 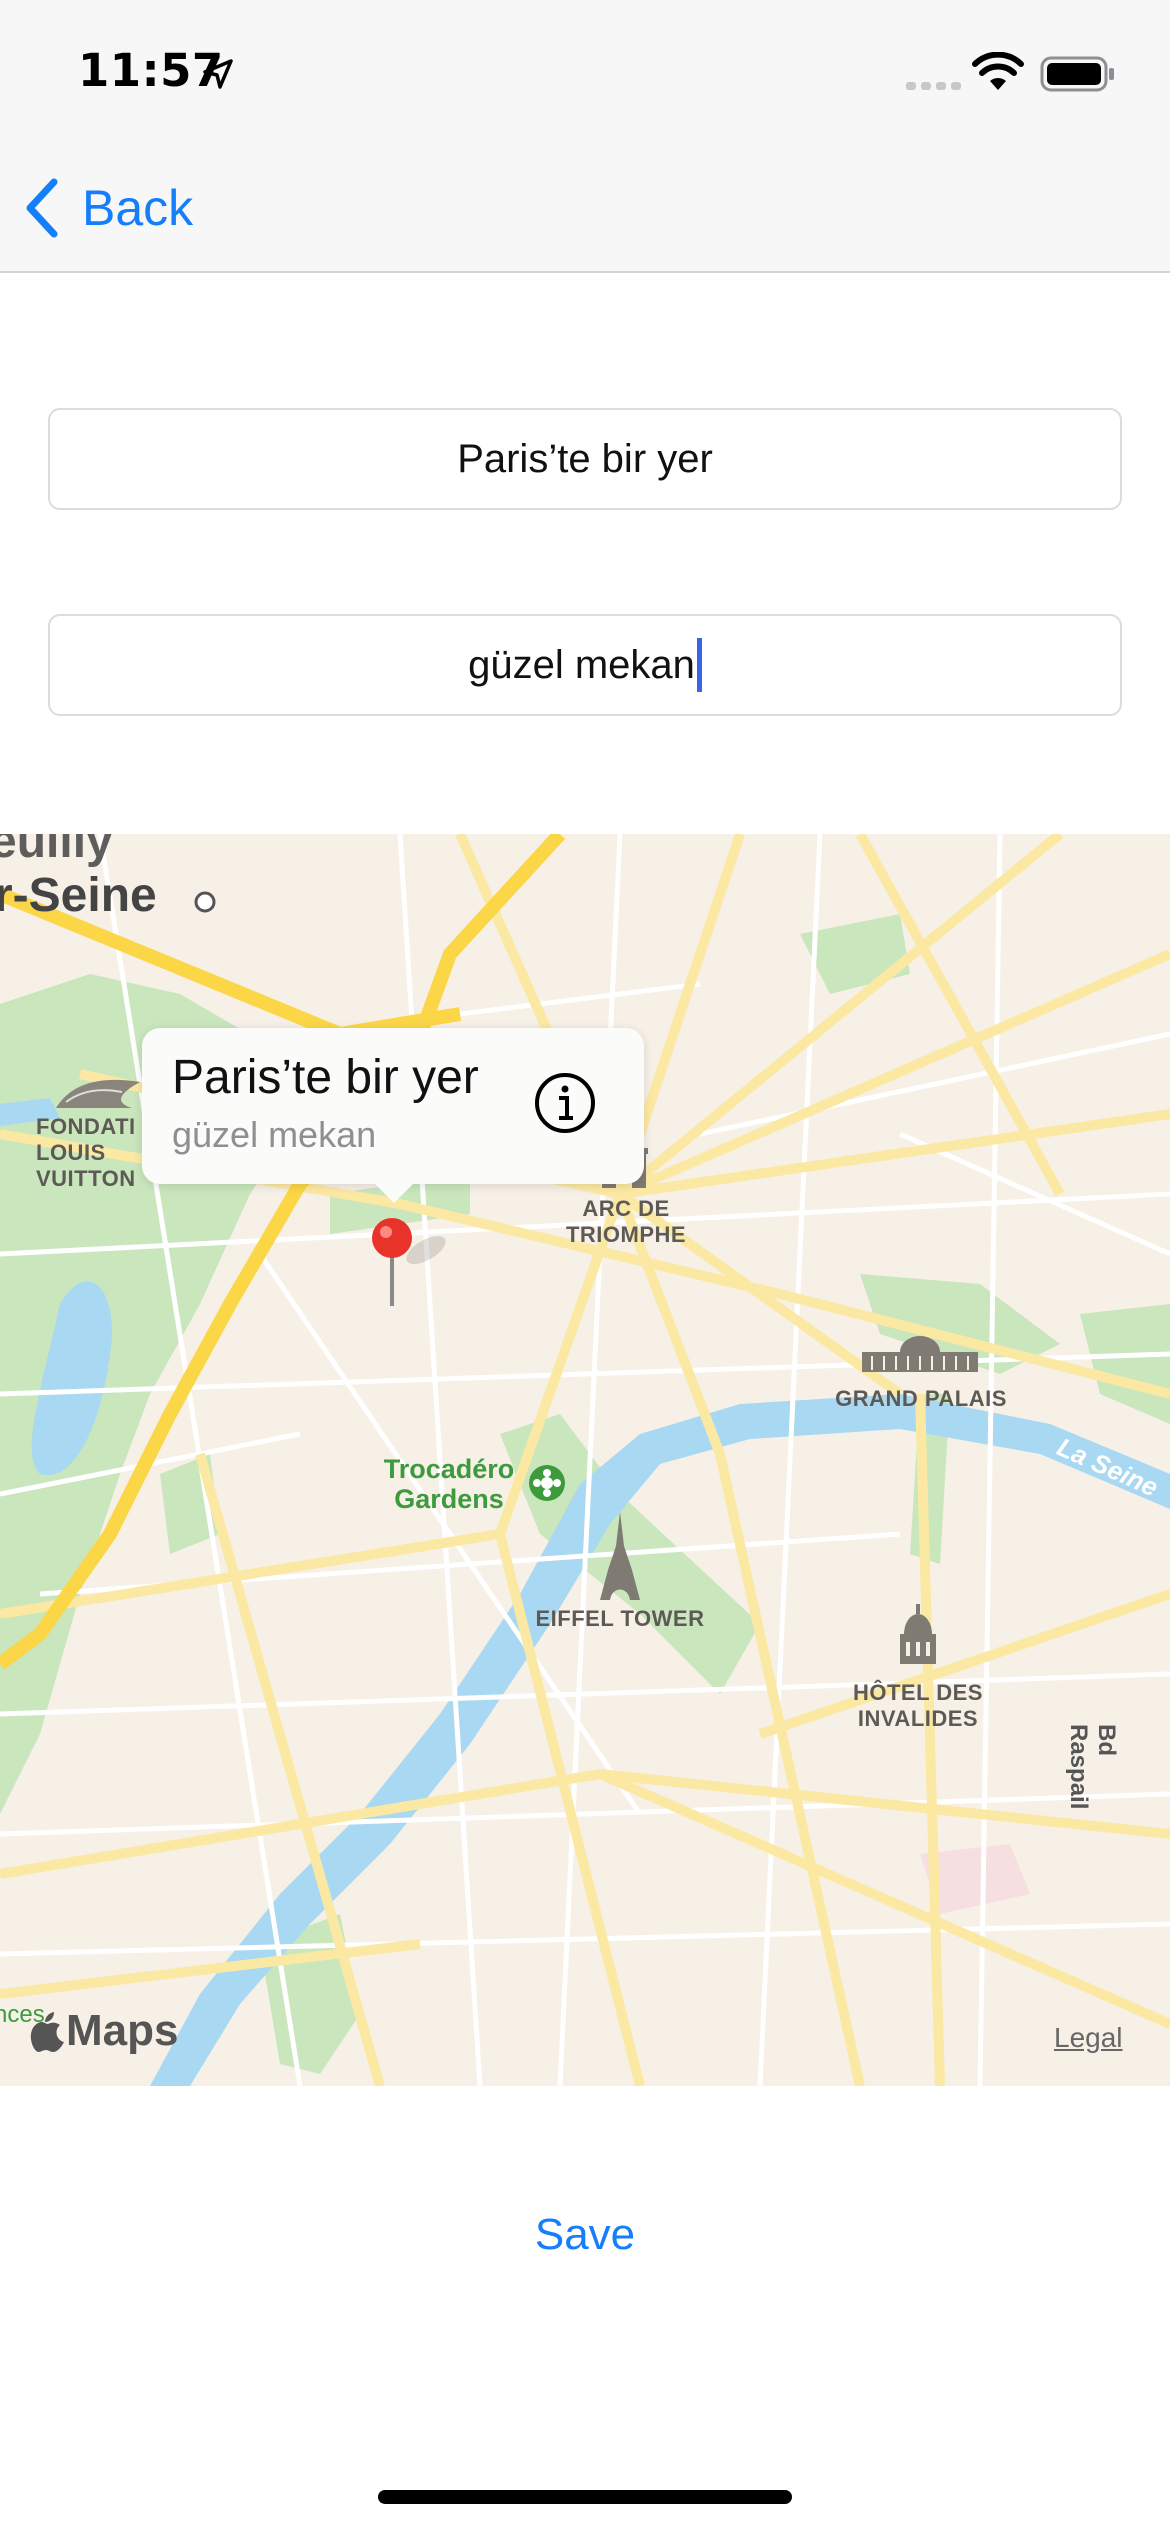 I want to click on title-field: Paris’te bir yer, so click(x=585, y=459).